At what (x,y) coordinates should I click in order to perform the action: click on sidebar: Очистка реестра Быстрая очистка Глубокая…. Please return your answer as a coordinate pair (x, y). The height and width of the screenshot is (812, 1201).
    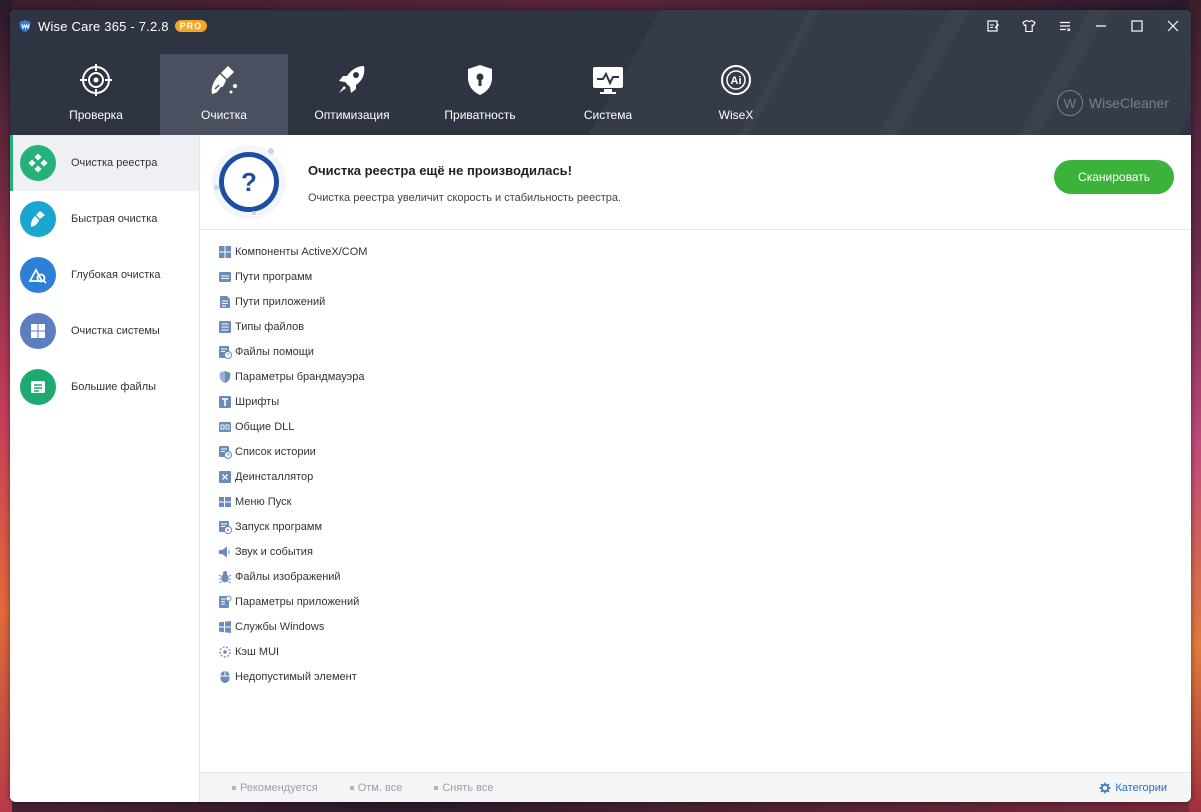
    Looking at the image, I should click on (105, 468).